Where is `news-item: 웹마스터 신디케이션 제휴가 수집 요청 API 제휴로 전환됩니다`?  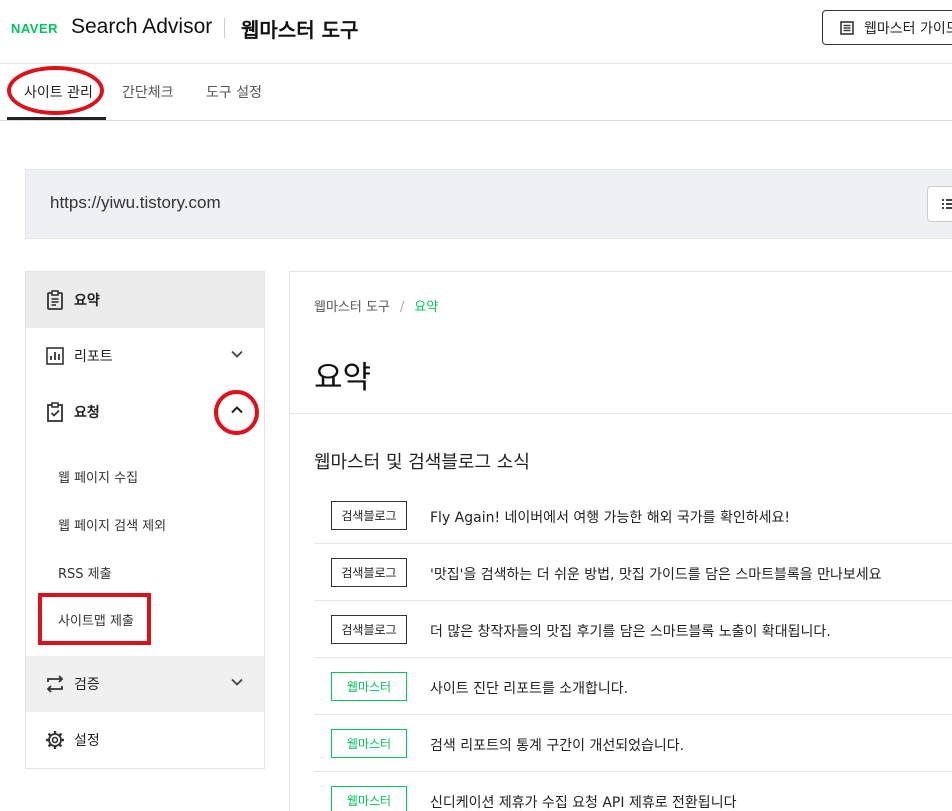 news-item: 웹마스터 신디케이션 제휴가 수집 요청 API 제휴로 전환됩니다 is located at coordinates (633, 791).